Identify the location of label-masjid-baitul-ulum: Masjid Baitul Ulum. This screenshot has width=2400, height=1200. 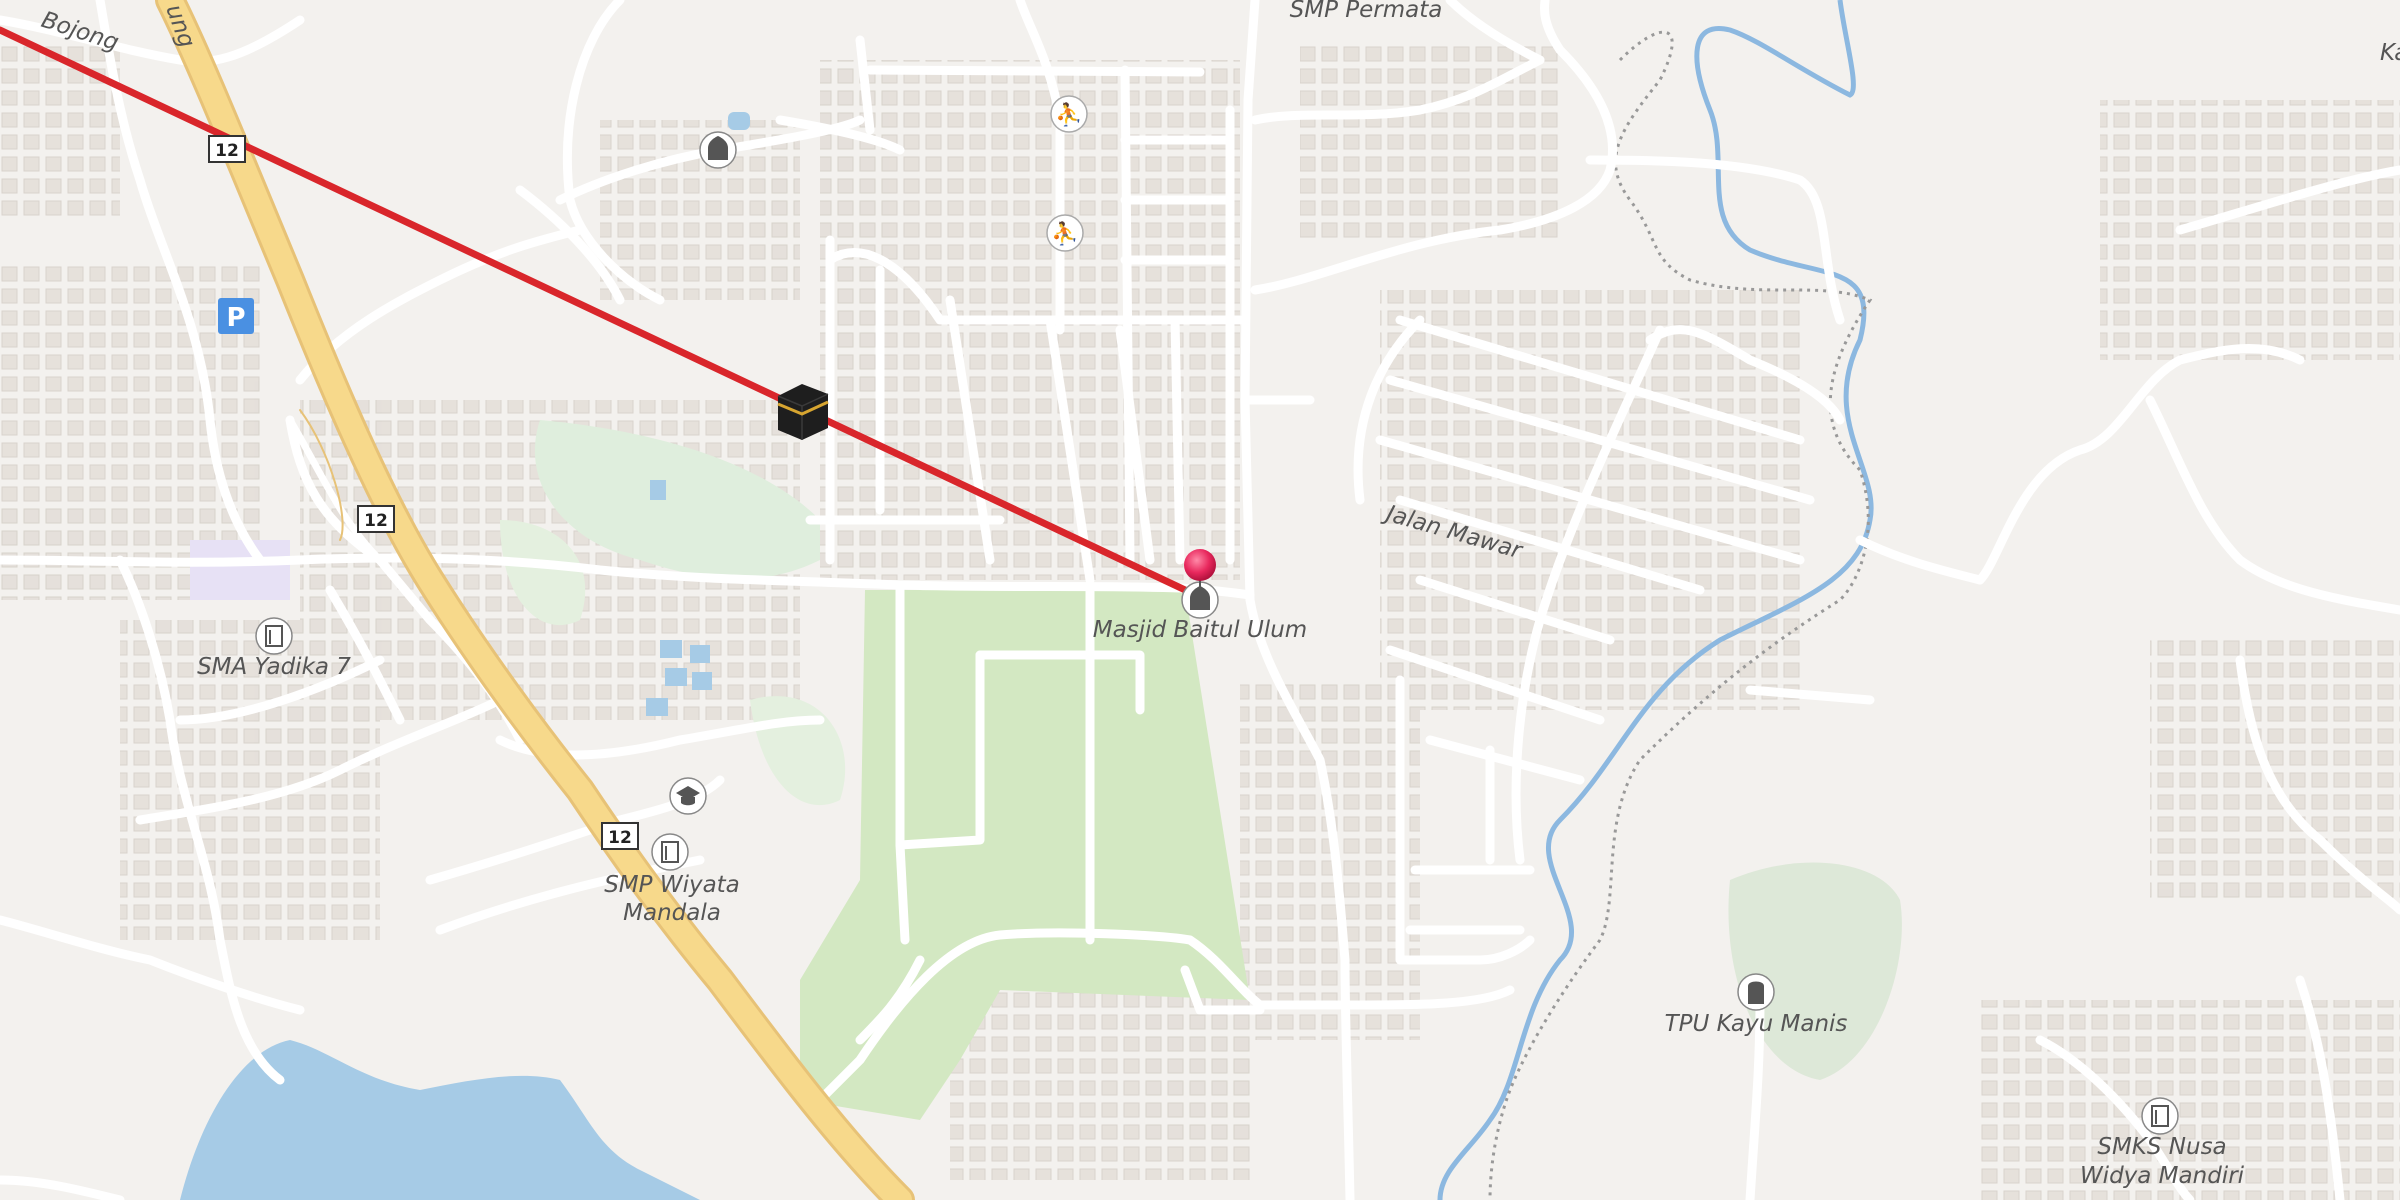
(1200, 630).